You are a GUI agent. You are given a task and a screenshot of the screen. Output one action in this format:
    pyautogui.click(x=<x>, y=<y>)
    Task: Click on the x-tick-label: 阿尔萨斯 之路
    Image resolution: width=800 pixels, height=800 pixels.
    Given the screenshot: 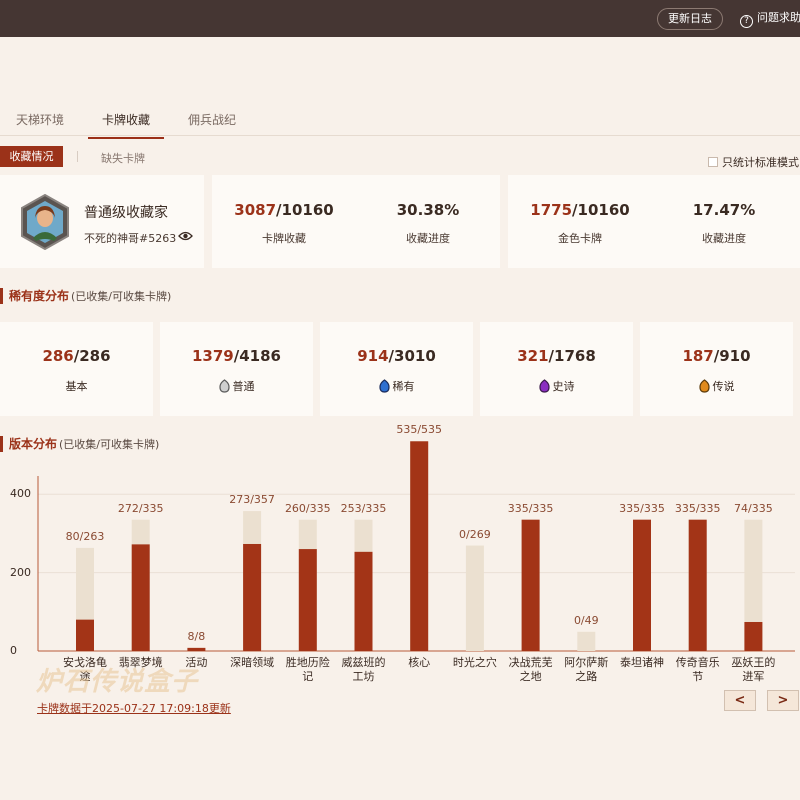 What is the action you would take?
    pyautogui.click(x=586, y=669)
    